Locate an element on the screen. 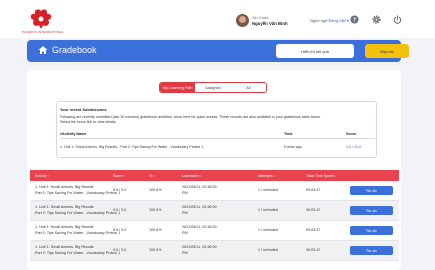 Image resolution: width=435 pixels, height=270 pixels. page-header: Gradebook Hiển thị kết quả Nộp bài is located at coordinates (218, 51).